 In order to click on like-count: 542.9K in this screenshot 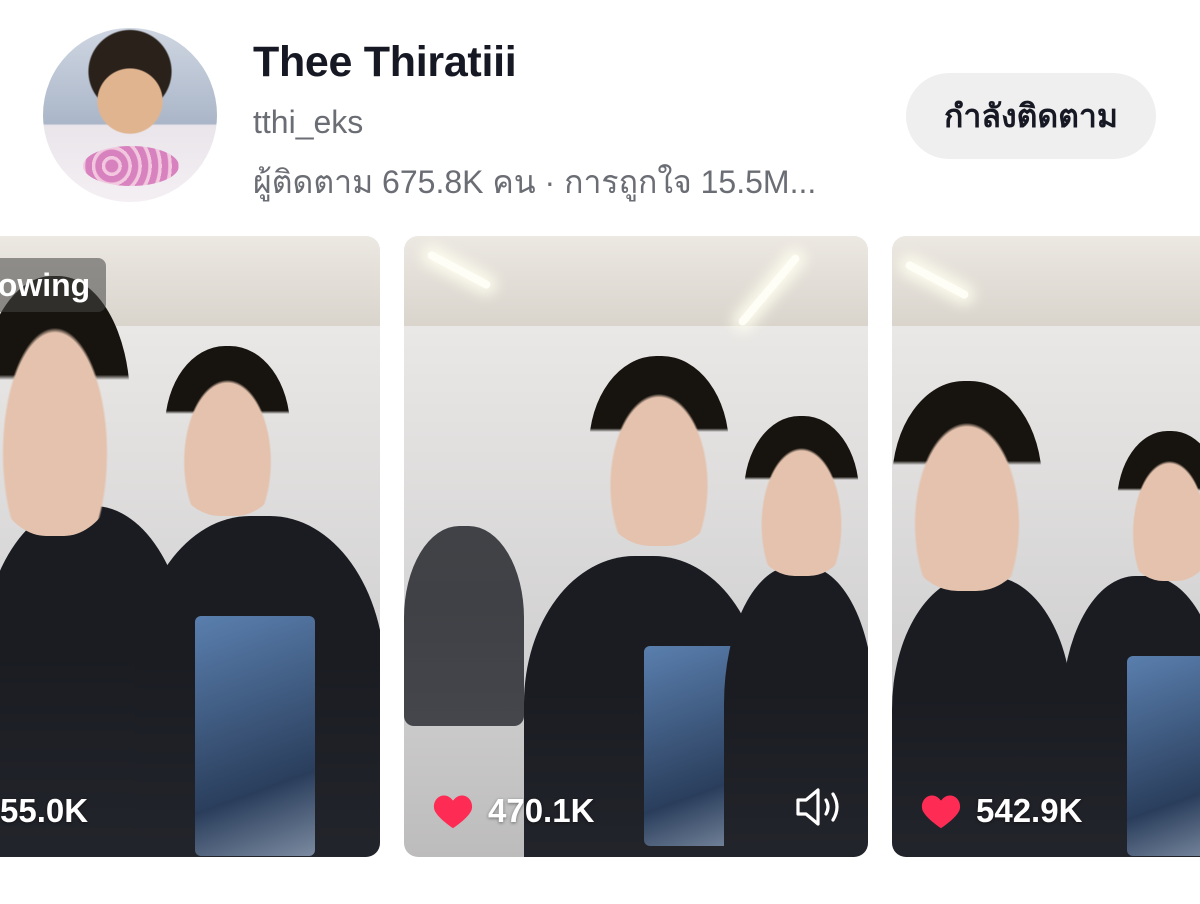, I will do `click(1029, 810)`.